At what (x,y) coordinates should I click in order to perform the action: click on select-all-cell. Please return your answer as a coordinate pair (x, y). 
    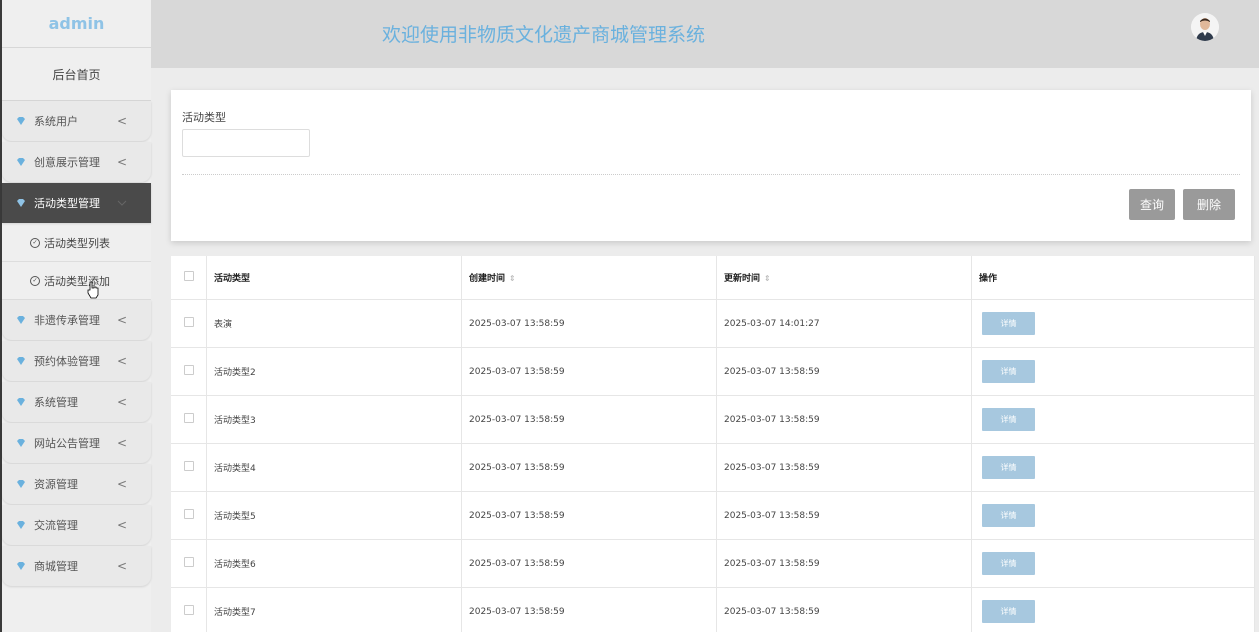
    Looking at the image, I should click on (189, 278).